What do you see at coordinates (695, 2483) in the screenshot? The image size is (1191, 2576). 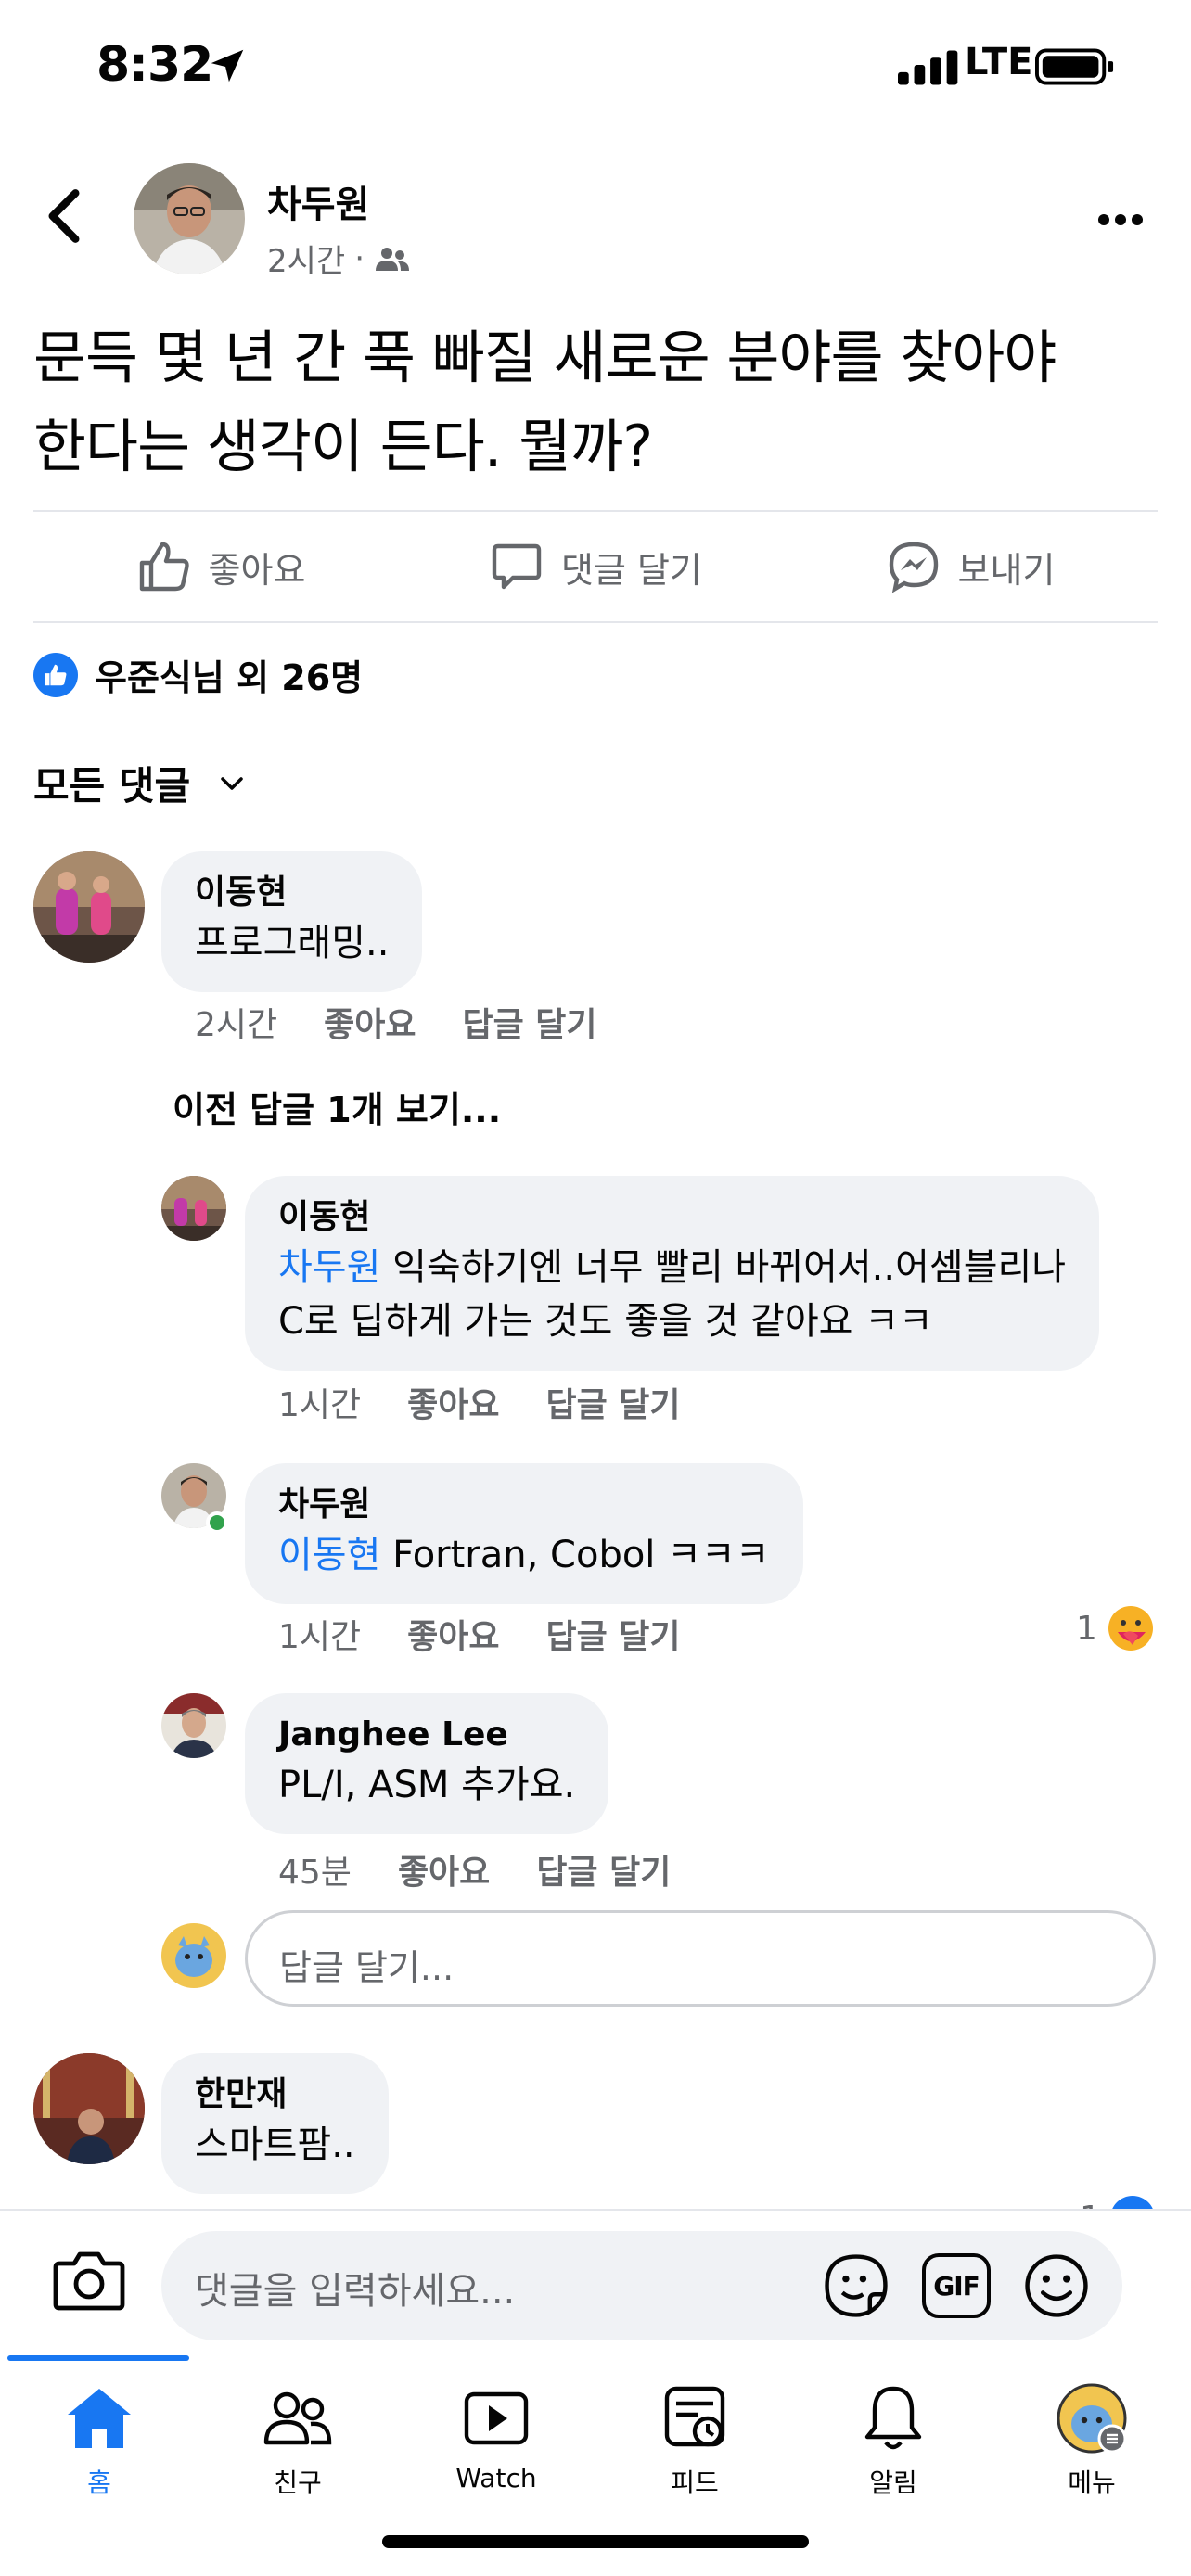 I see `tab-label: 피드` at bounding box center [695, 2483].